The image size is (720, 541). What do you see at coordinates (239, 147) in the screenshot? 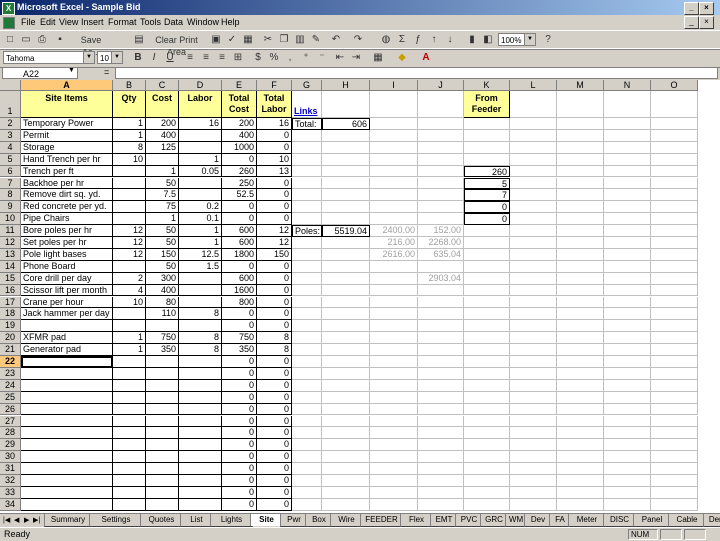
I see `value-cell: 1000` at bounding box center [239, 147].